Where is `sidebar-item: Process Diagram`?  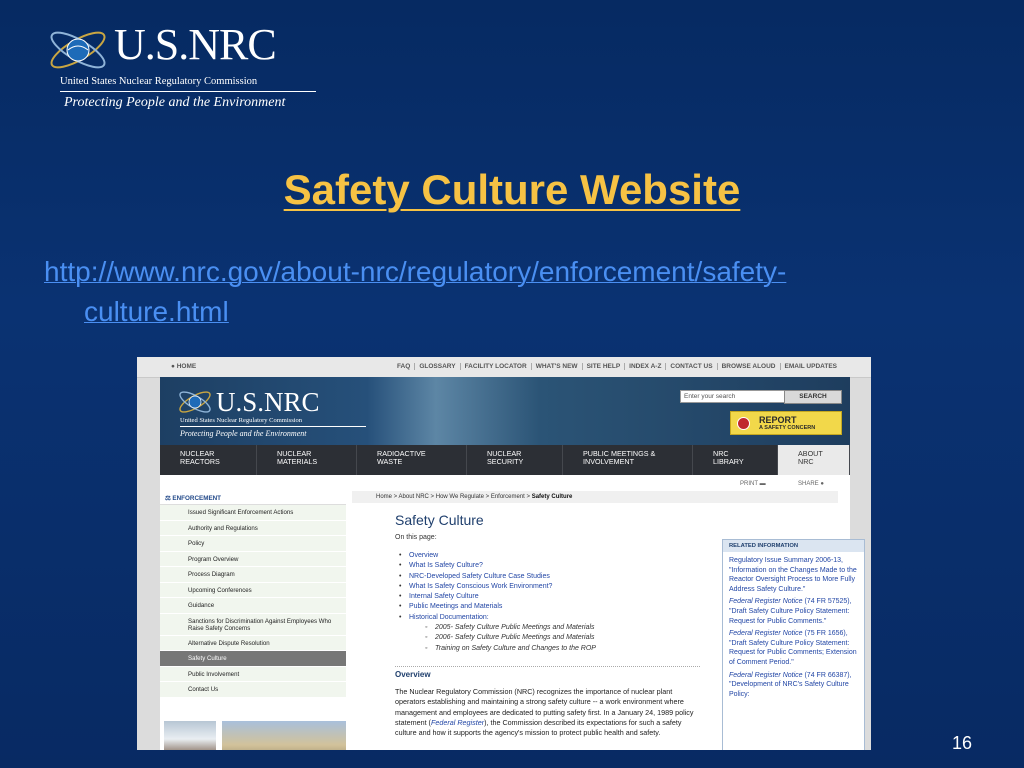 sidebar-item: Process Diagram is located at coordinates (253, 575).